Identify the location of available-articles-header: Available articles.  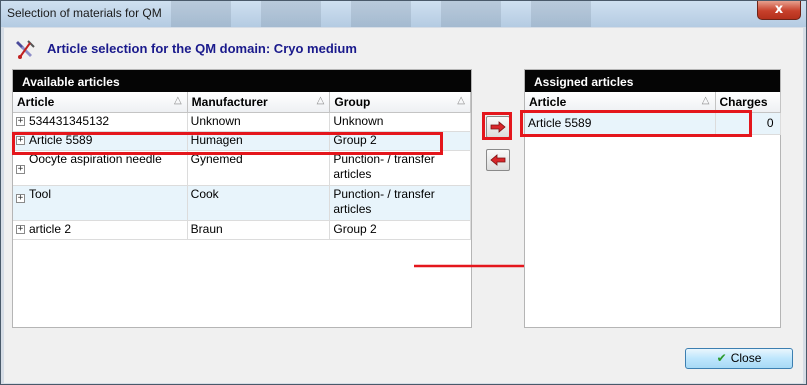
(242, 81).